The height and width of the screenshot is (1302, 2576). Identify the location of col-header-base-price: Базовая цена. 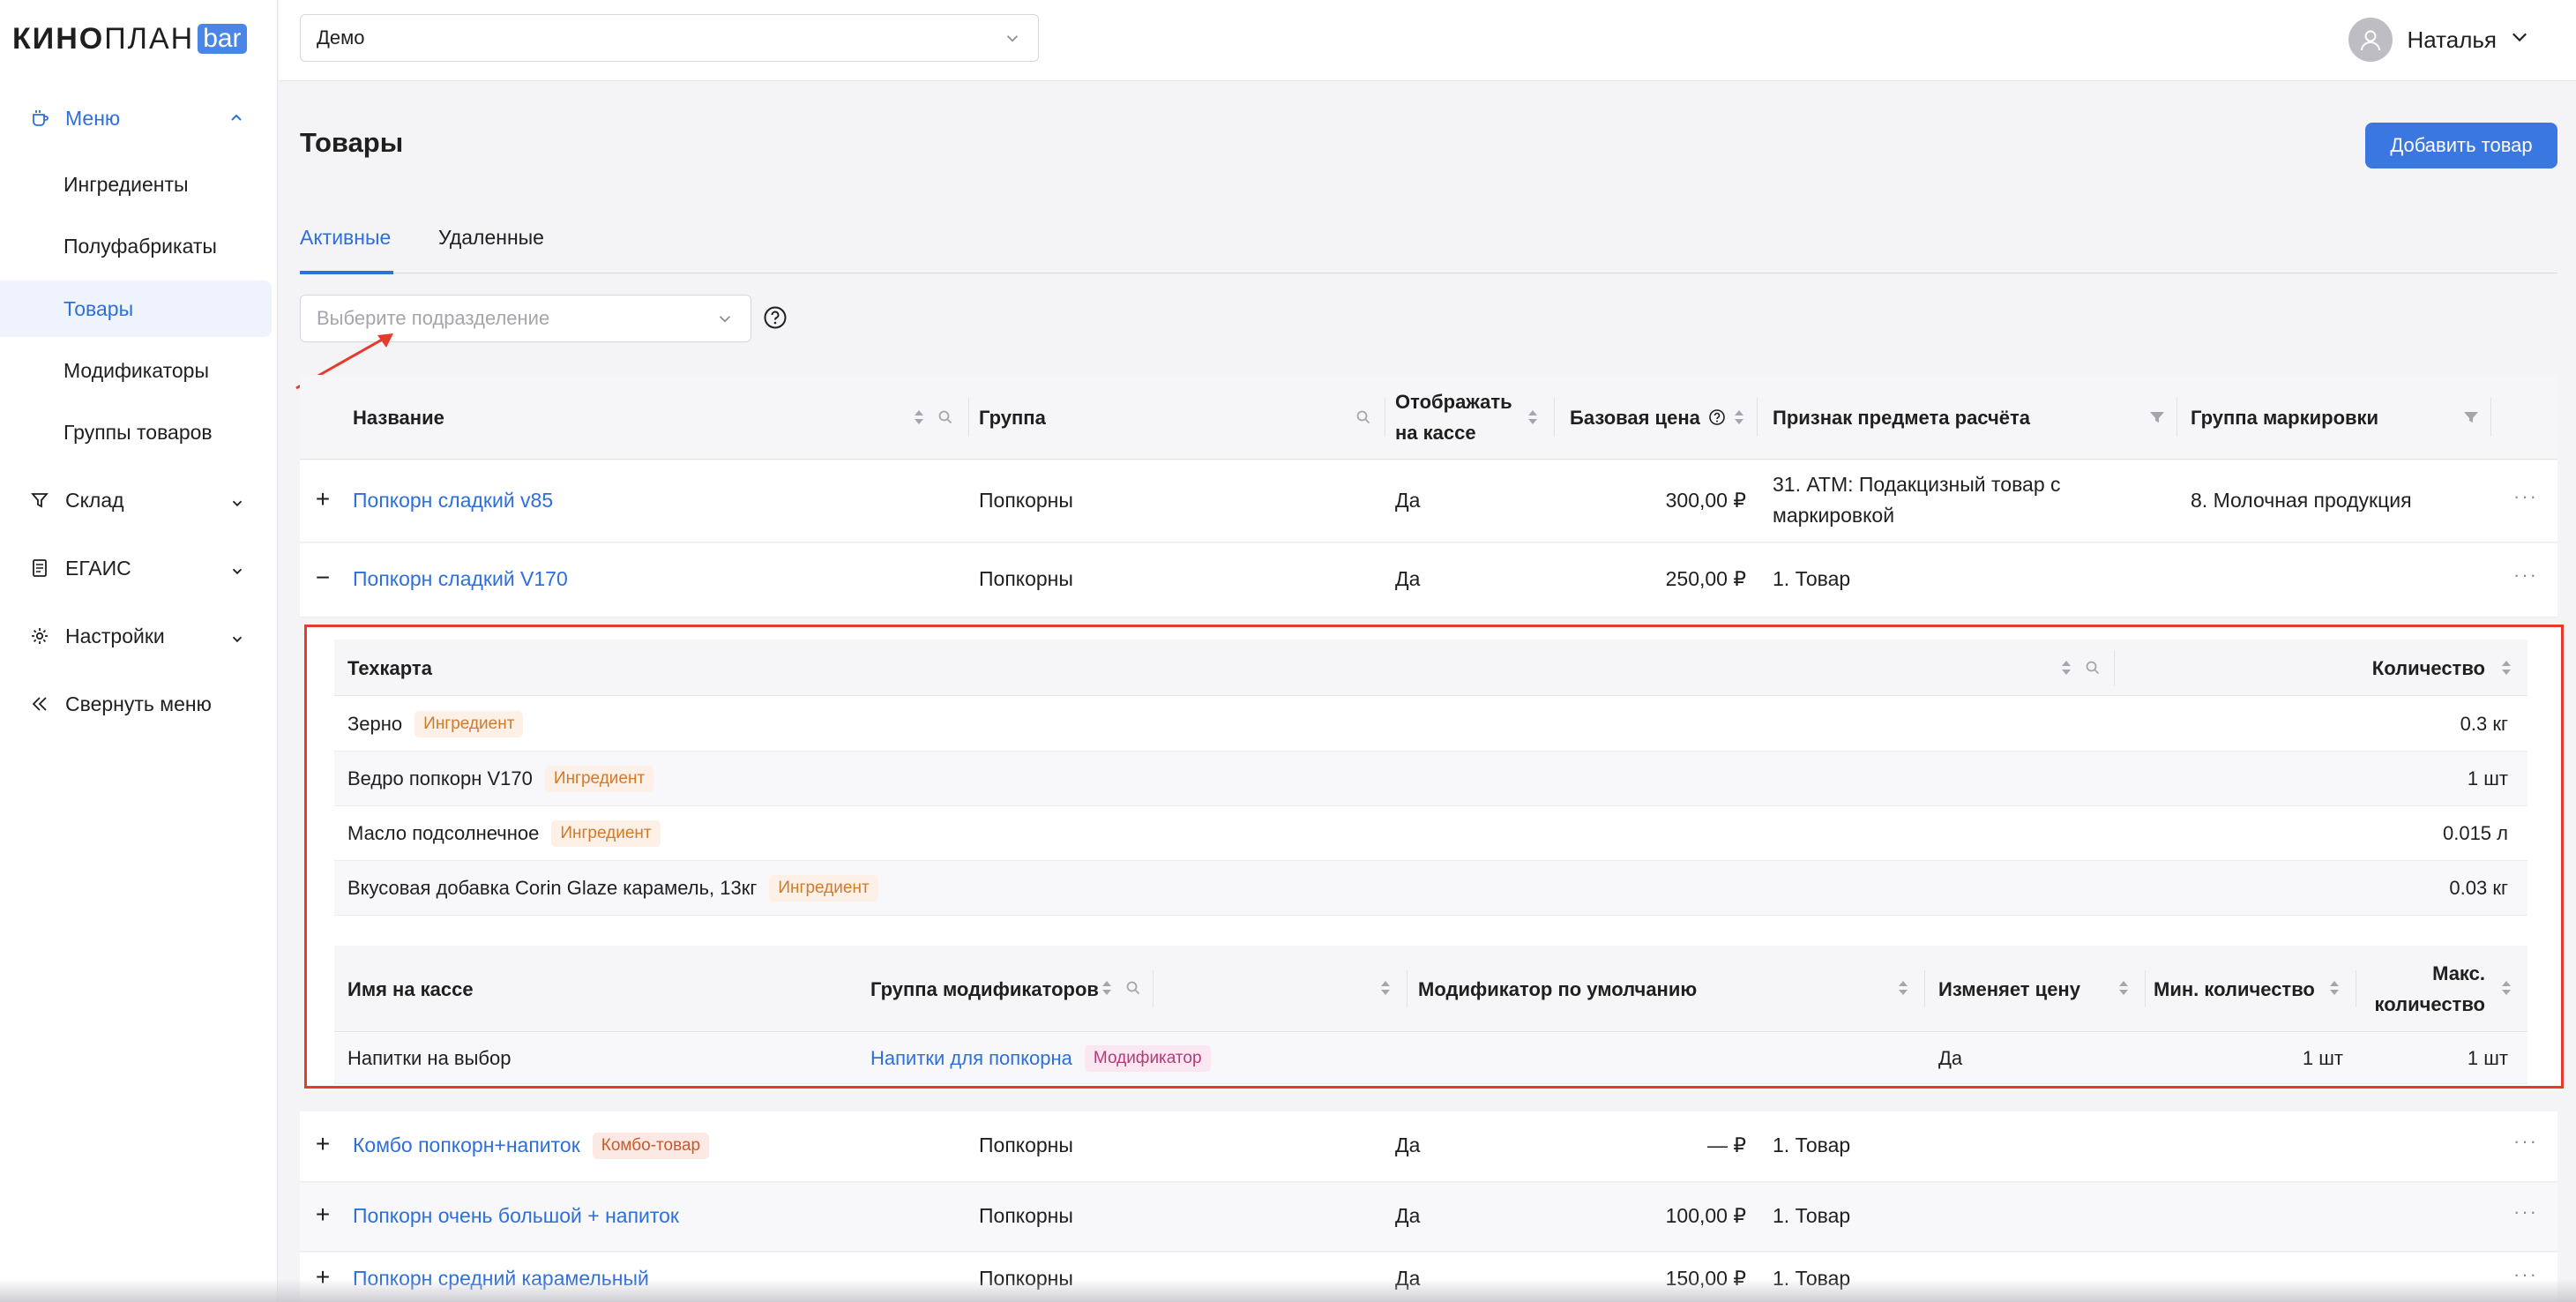
(1635, 417).